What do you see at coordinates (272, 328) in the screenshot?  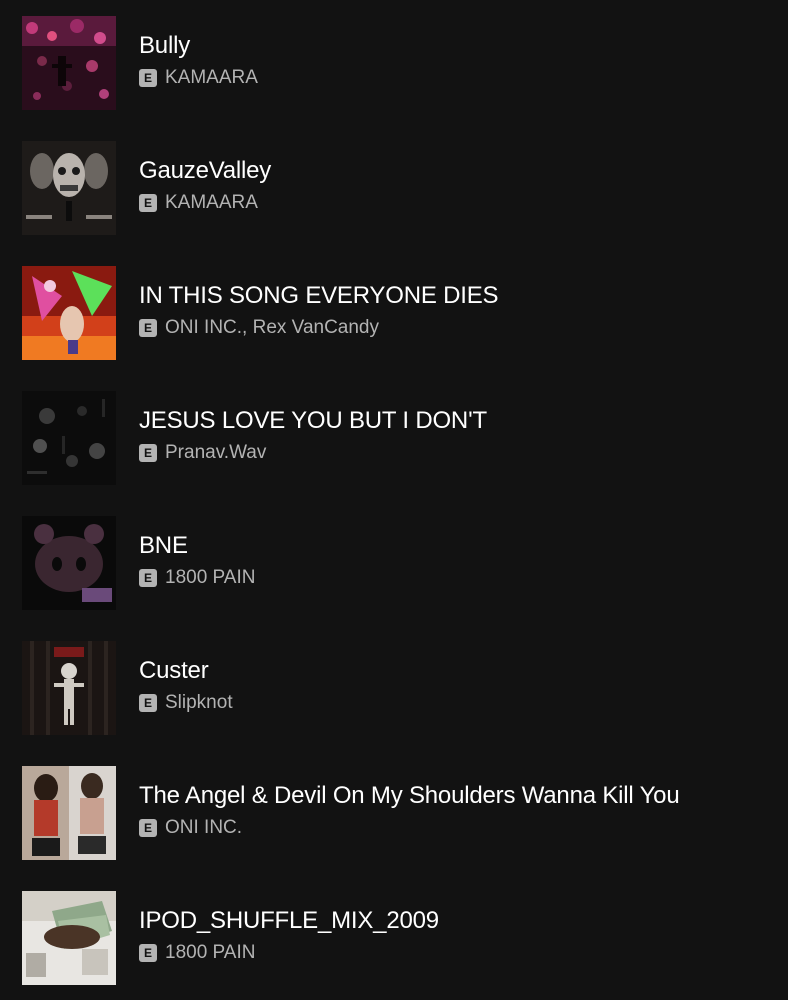 I see `track-artist: ONI INC., Rex VanCandy` at bounding box center [272, 328].